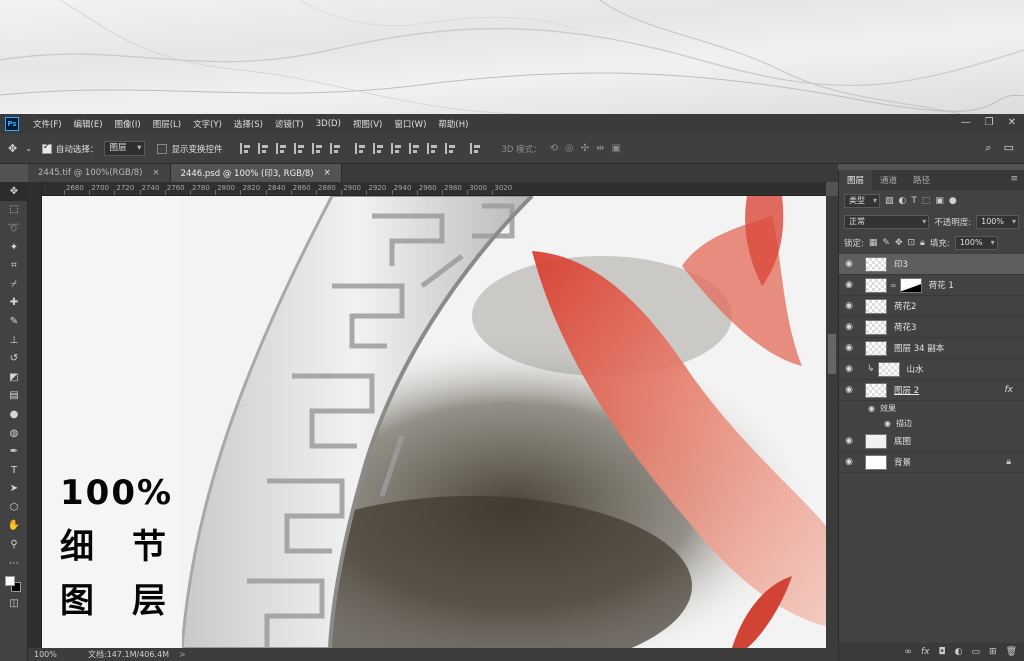 The height and width of the screenshot is (661, 1024). What do you see at coordinates (966, 122) in the screenshot?
I see `minimize-button: —` at bounding box center [966, 122].